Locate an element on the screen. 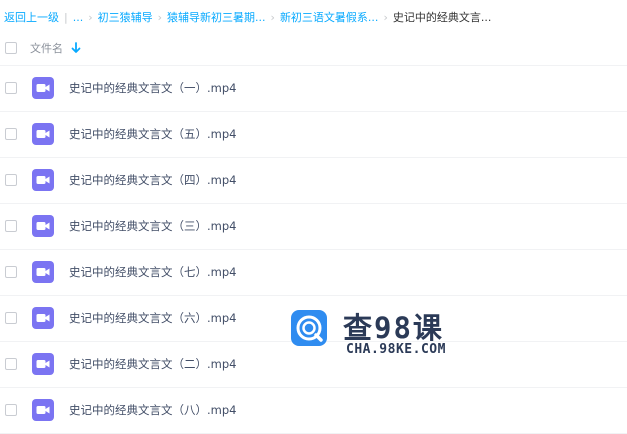 Image resolution: width=627 pixels, height=434 pixels. file-row: 史记中的经典文言文（七）.mp4 is located at coordinates (313, 273).